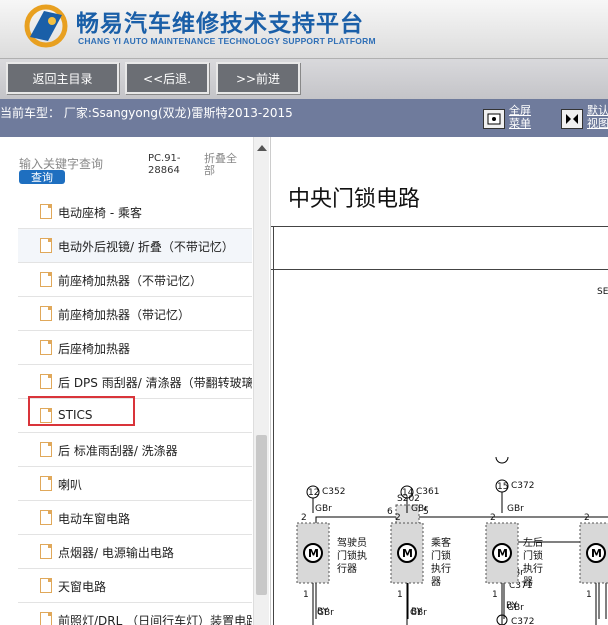 This screenshot has width=608, height=625. What do you see at coordinates (124, 315) in the screenshot?
I see `tree-item-label: 前座椅加热器（带记忆）` at bounding box center [124, 315].